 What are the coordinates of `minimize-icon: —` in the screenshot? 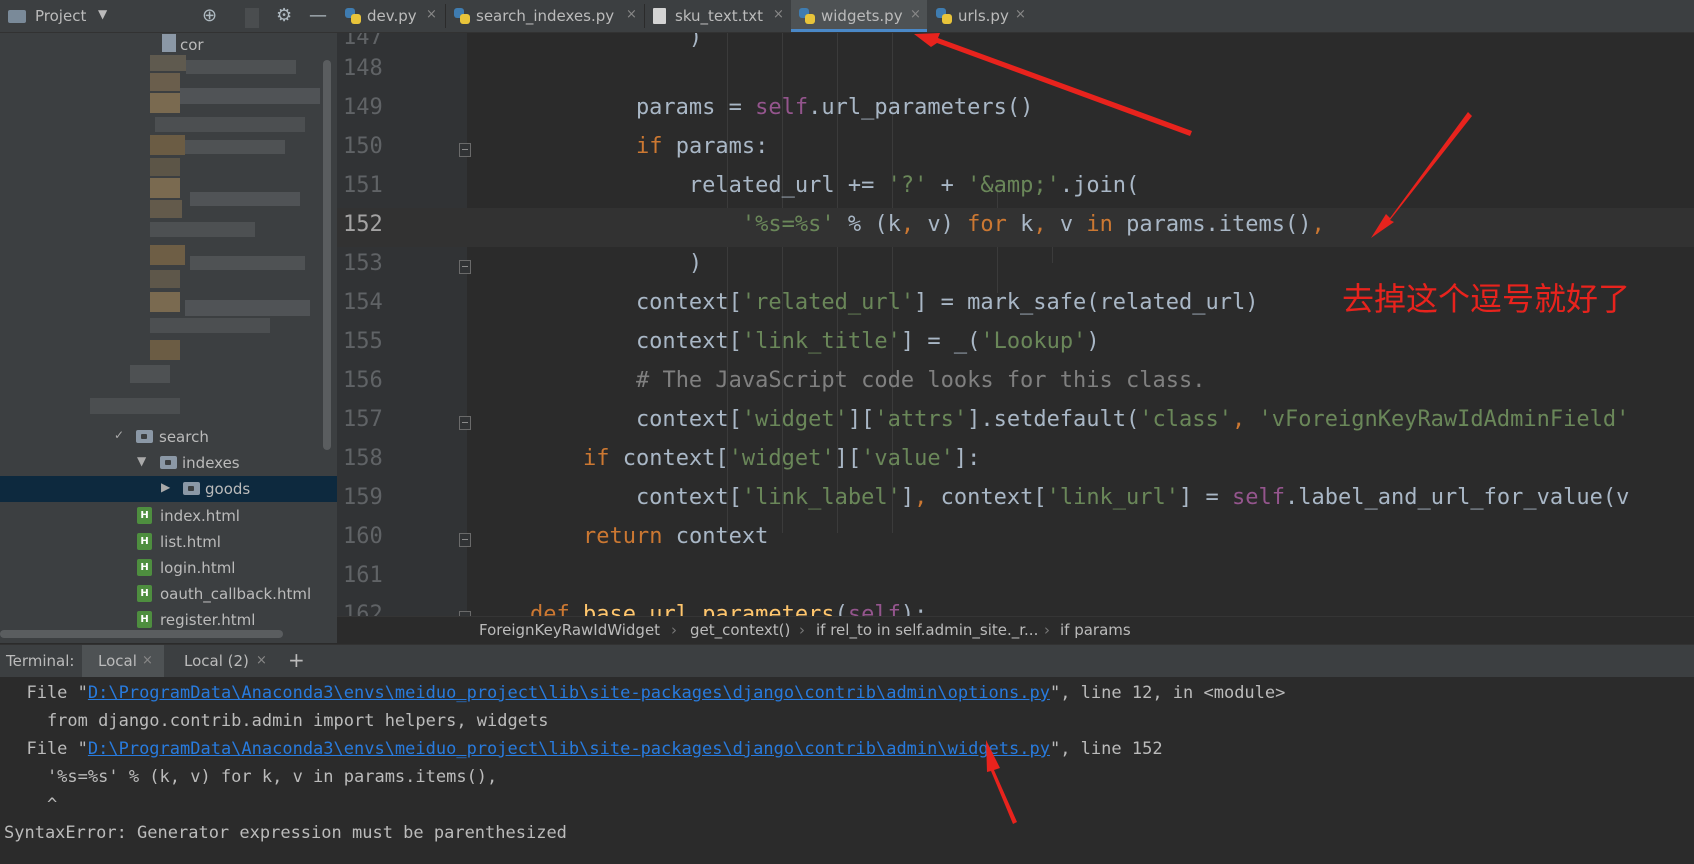 It's located at (318, 15).